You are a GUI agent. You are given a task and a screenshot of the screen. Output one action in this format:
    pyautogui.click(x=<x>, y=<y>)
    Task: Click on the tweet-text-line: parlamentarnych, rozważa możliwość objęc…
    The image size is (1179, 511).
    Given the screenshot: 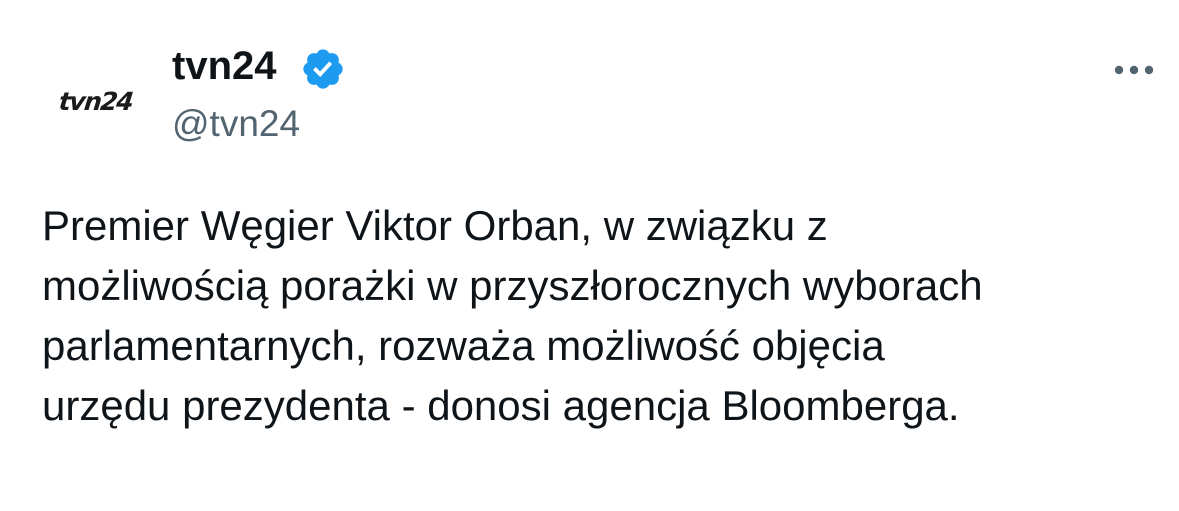 What is the action you would take?
    pyautogui.click(x=463, y=345)
    